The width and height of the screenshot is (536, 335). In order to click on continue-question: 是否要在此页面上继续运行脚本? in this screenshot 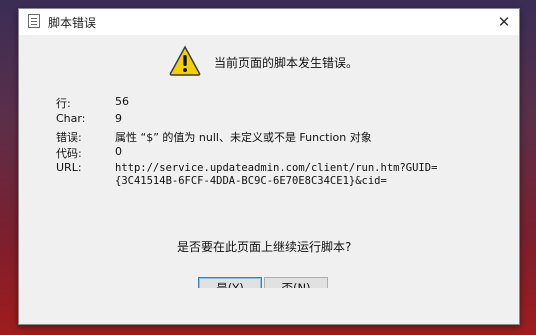, I will do `click(264, 247)`.